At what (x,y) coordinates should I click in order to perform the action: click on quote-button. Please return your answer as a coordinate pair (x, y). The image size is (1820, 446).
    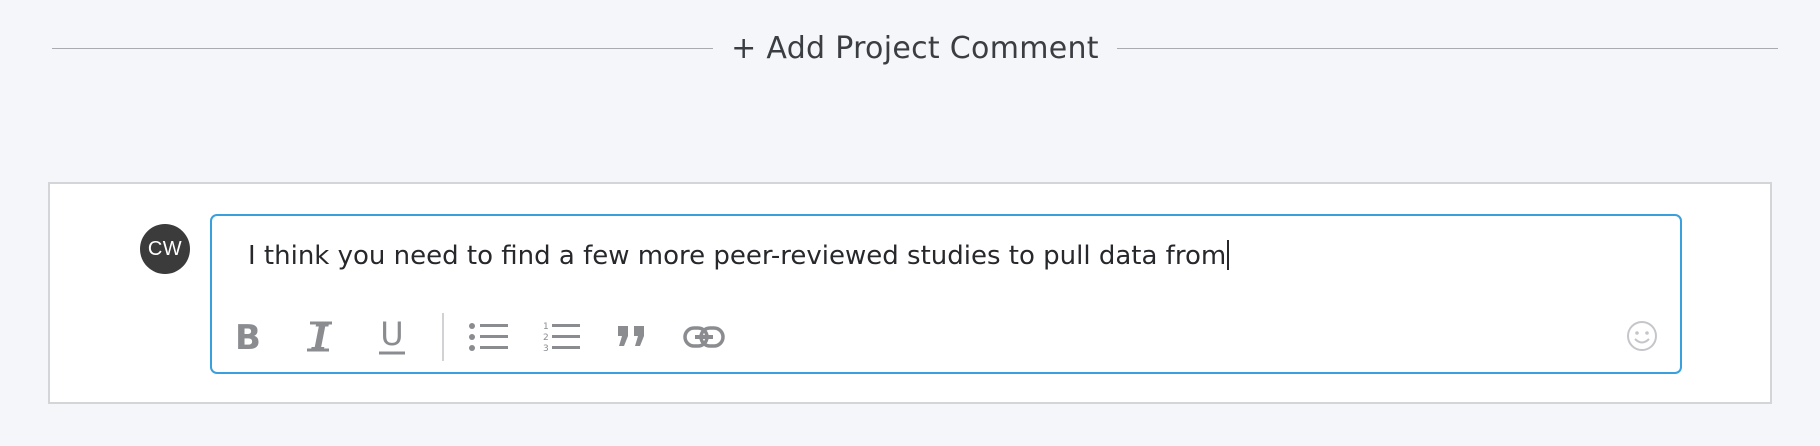
    Looking at the image, I should click on (632, 337).